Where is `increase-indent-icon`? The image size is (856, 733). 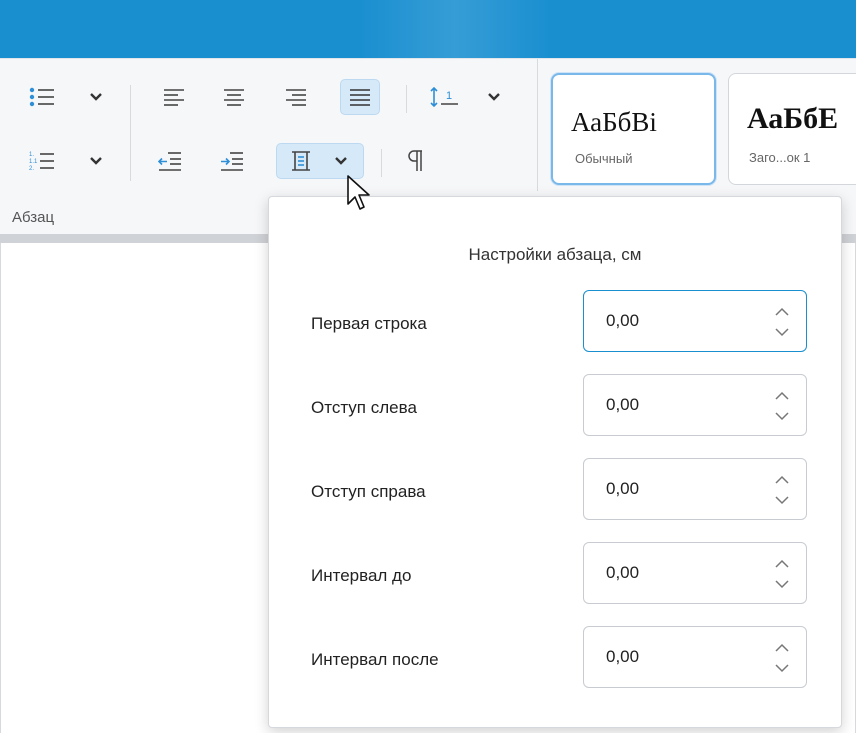 increase-indent-icon is located at coordinates (232, 161).